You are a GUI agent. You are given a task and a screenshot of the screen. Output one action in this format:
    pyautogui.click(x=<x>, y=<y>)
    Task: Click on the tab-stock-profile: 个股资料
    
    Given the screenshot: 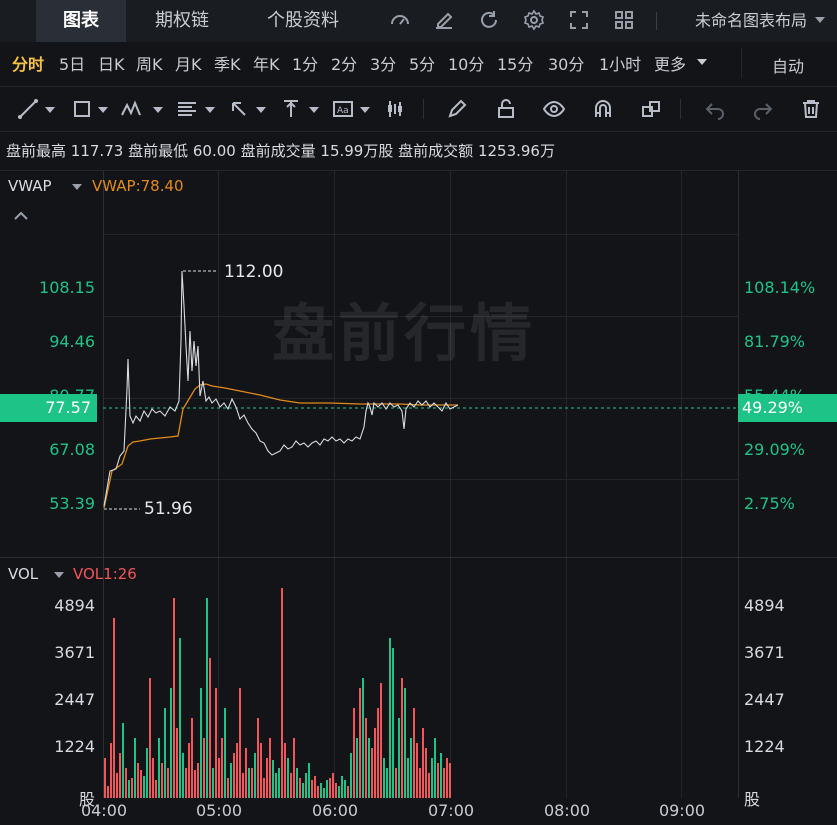 What is the action you would take?
    pyautogui.click(x=303, y=21)
    